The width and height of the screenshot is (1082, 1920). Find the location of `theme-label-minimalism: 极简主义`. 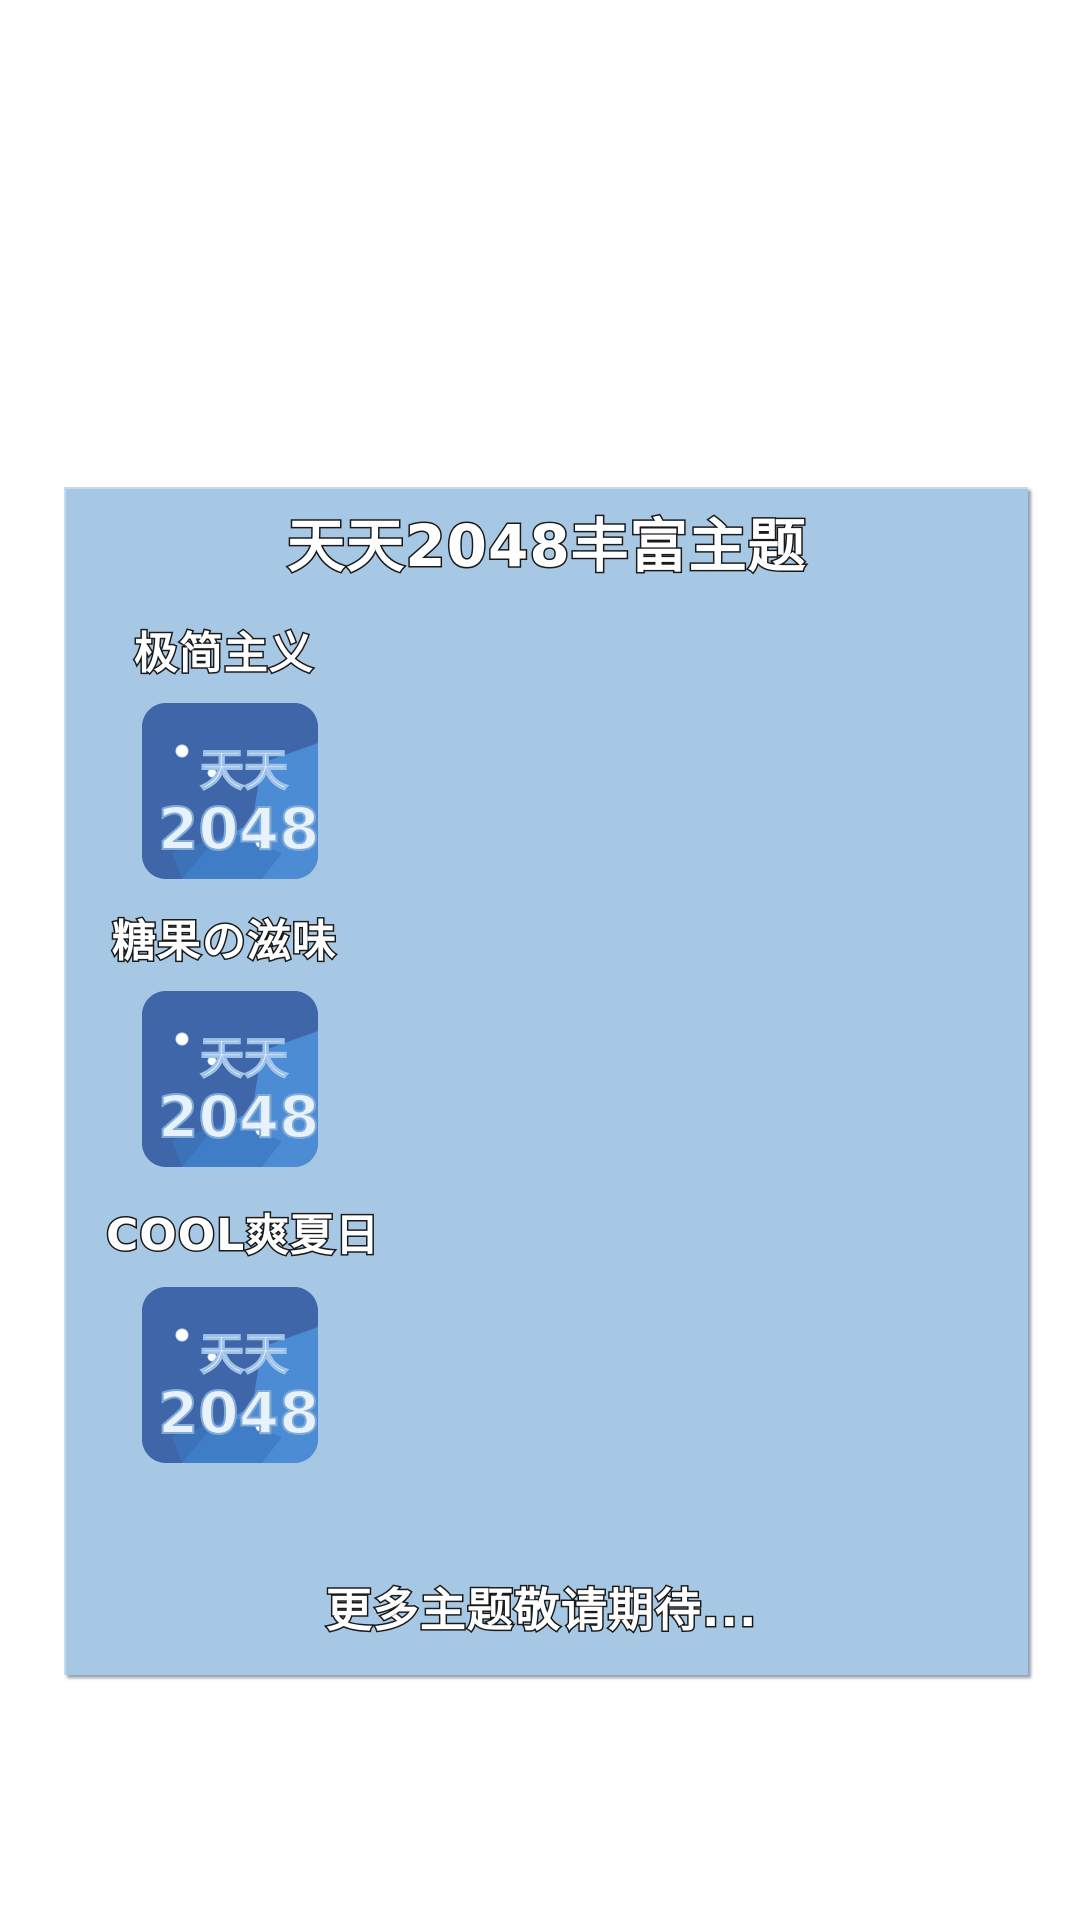

theme-label-minimalism: 极简主义 is located at coordinates (224, 654).